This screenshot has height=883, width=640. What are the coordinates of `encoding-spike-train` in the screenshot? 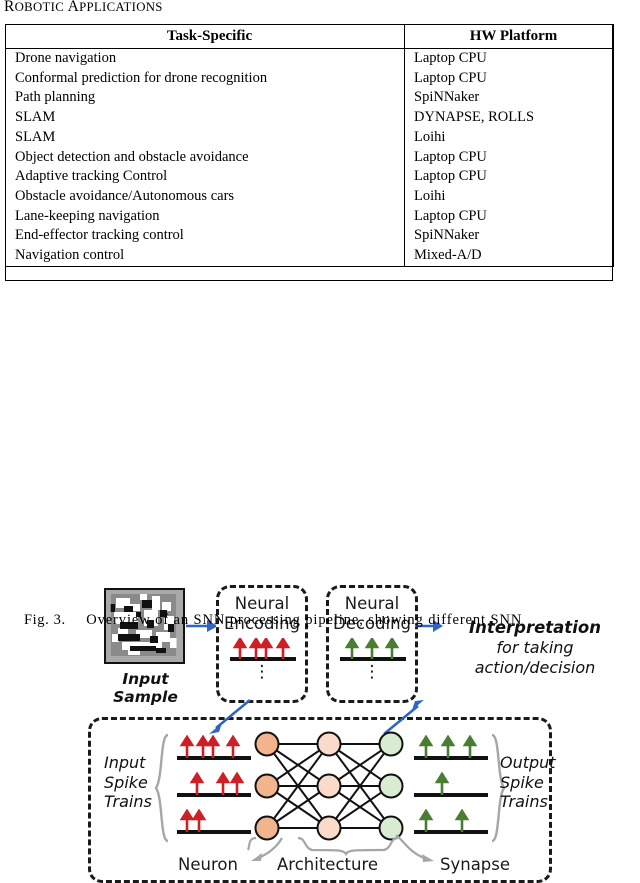 It's located at (263, 649).